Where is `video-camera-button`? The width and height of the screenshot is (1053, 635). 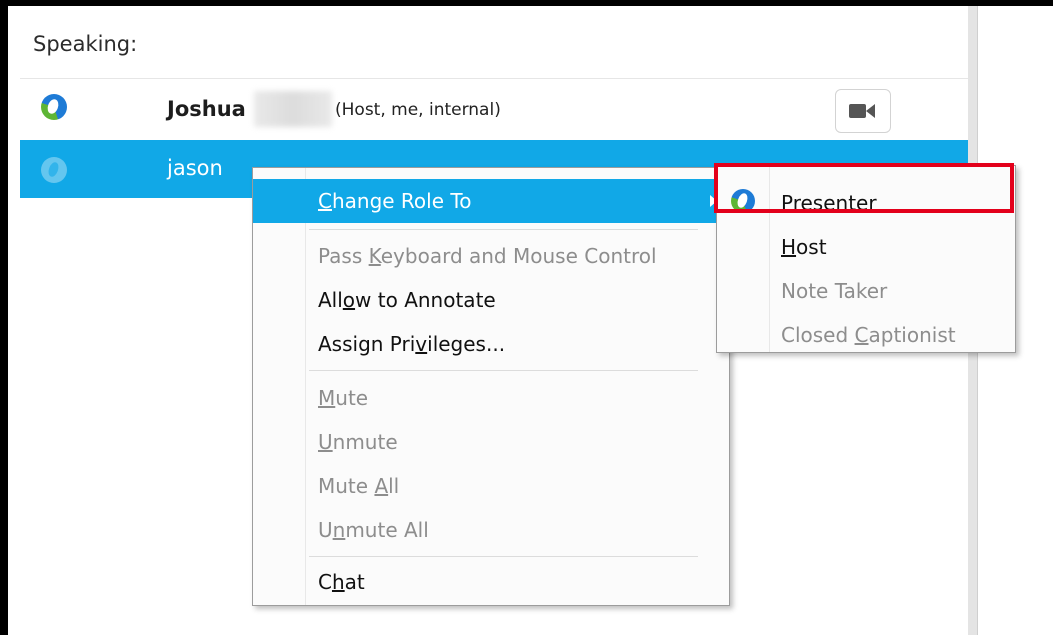
video-camera-button is located at coordinates (863, 111).